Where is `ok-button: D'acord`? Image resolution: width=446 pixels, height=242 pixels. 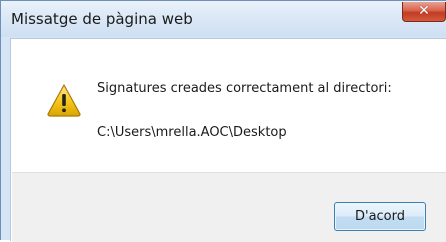
ok-button: D'acord is located at coordinates (380, 216).